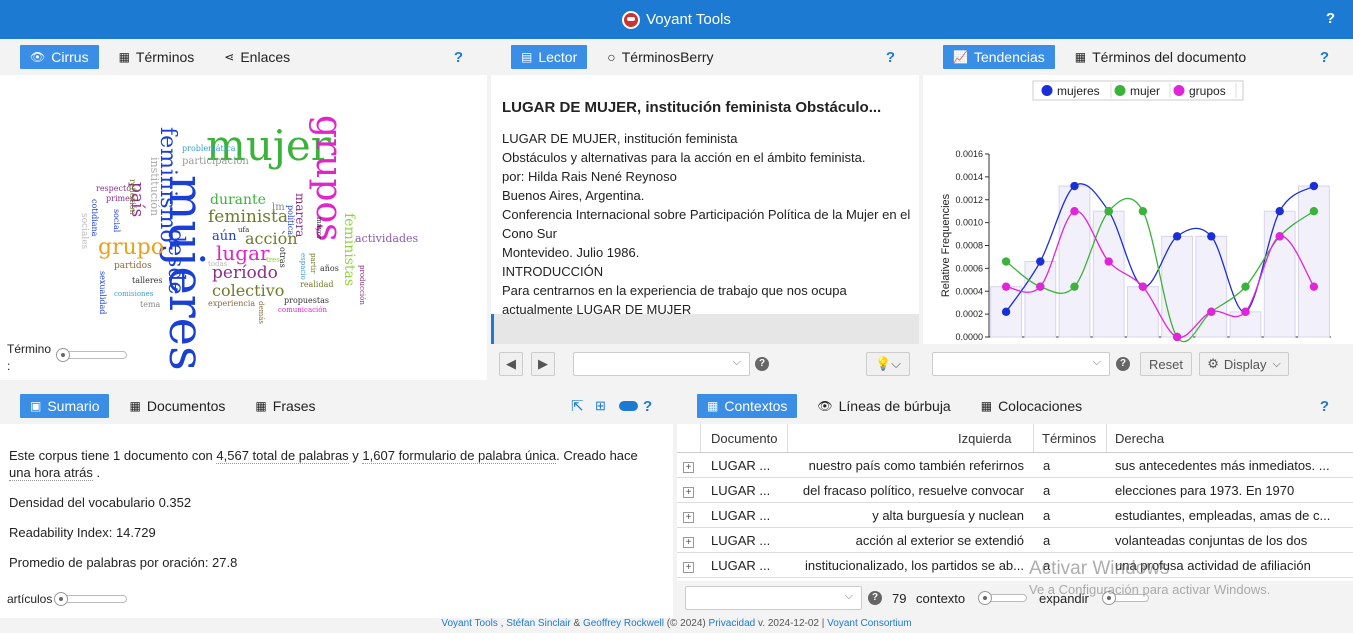 Image resolution: width=1353 pixels, height=633 pixels. What do you see at coordinates (150, 305) in the screenshot?
I see `cloud-word: tema` at bounding box center [150, 305].